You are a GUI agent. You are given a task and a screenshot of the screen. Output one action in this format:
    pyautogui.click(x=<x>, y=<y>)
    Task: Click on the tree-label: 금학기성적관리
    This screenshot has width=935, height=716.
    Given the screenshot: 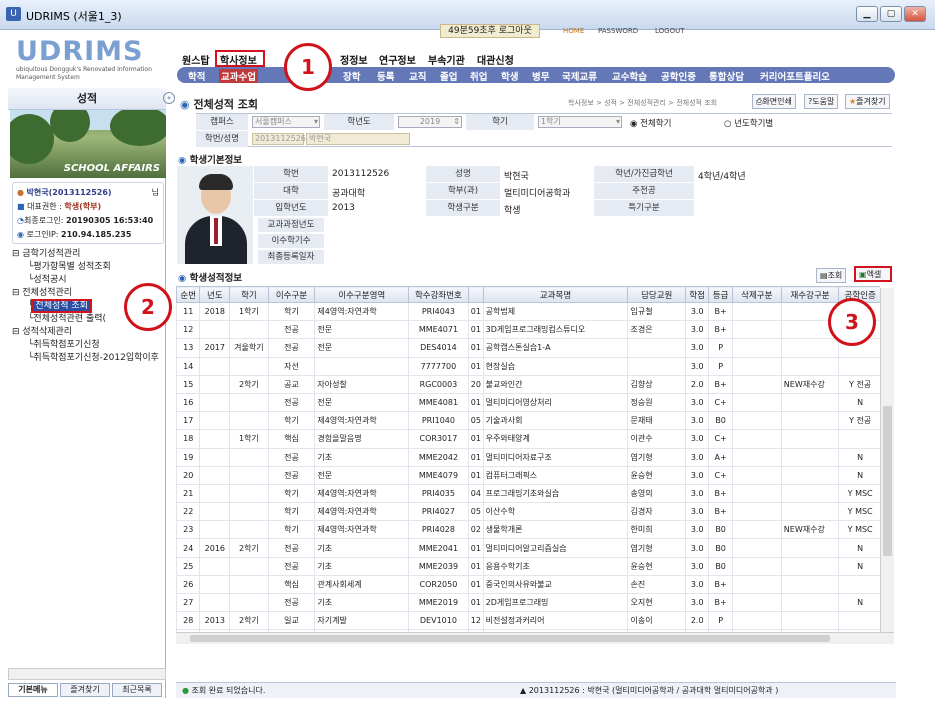 What is the action you would take?
    pyautogui.click(x=51, y=254)
    